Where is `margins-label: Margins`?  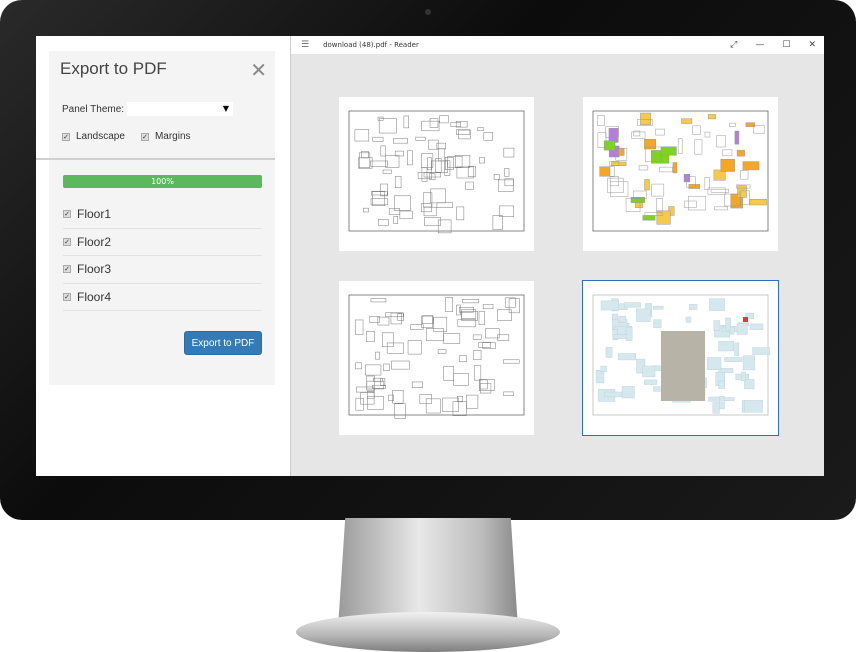 margins-label: Margins is located at coordinates (172, 136).